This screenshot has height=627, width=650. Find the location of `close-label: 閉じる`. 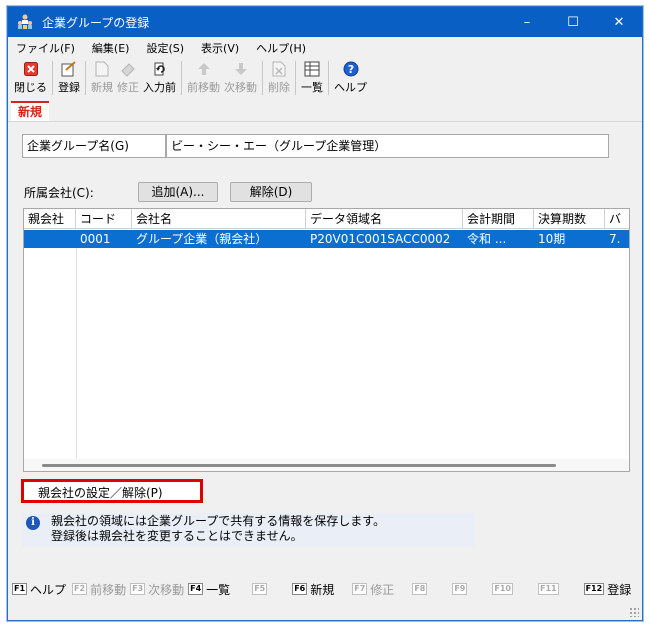

close-label: 閉じる is located at coordinates (30, 87).